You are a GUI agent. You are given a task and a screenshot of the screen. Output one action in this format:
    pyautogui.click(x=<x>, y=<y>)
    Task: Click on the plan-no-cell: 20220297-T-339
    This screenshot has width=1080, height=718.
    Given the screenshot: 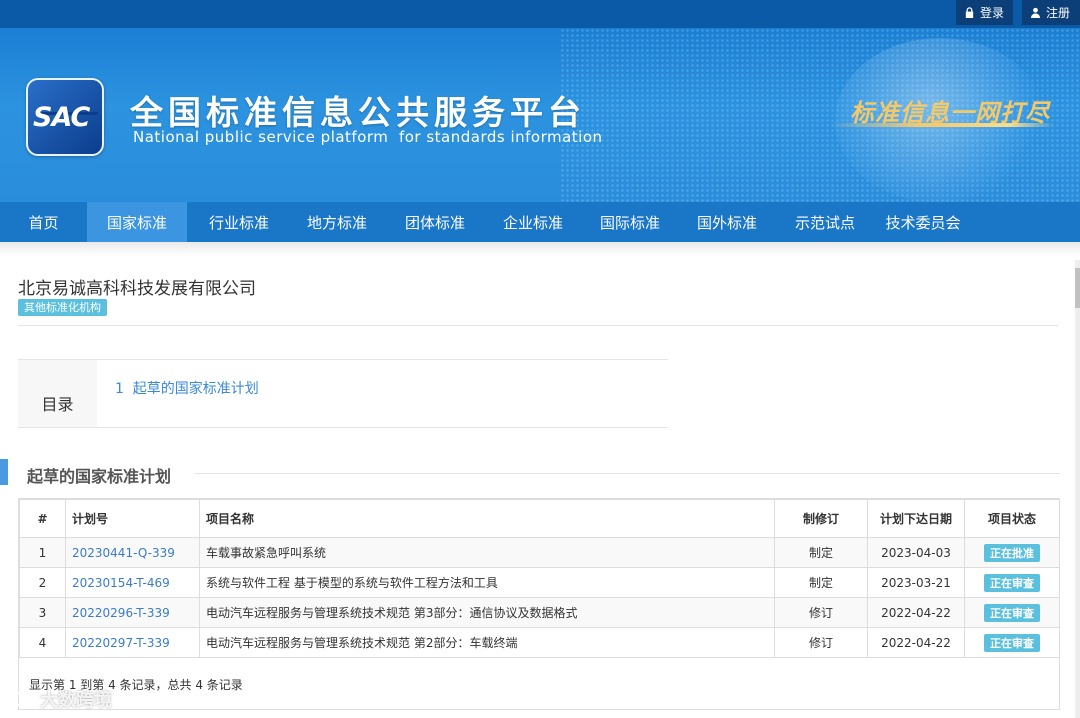 What is the action you would take?
    pyautogui.click(x=132, y=642)
    